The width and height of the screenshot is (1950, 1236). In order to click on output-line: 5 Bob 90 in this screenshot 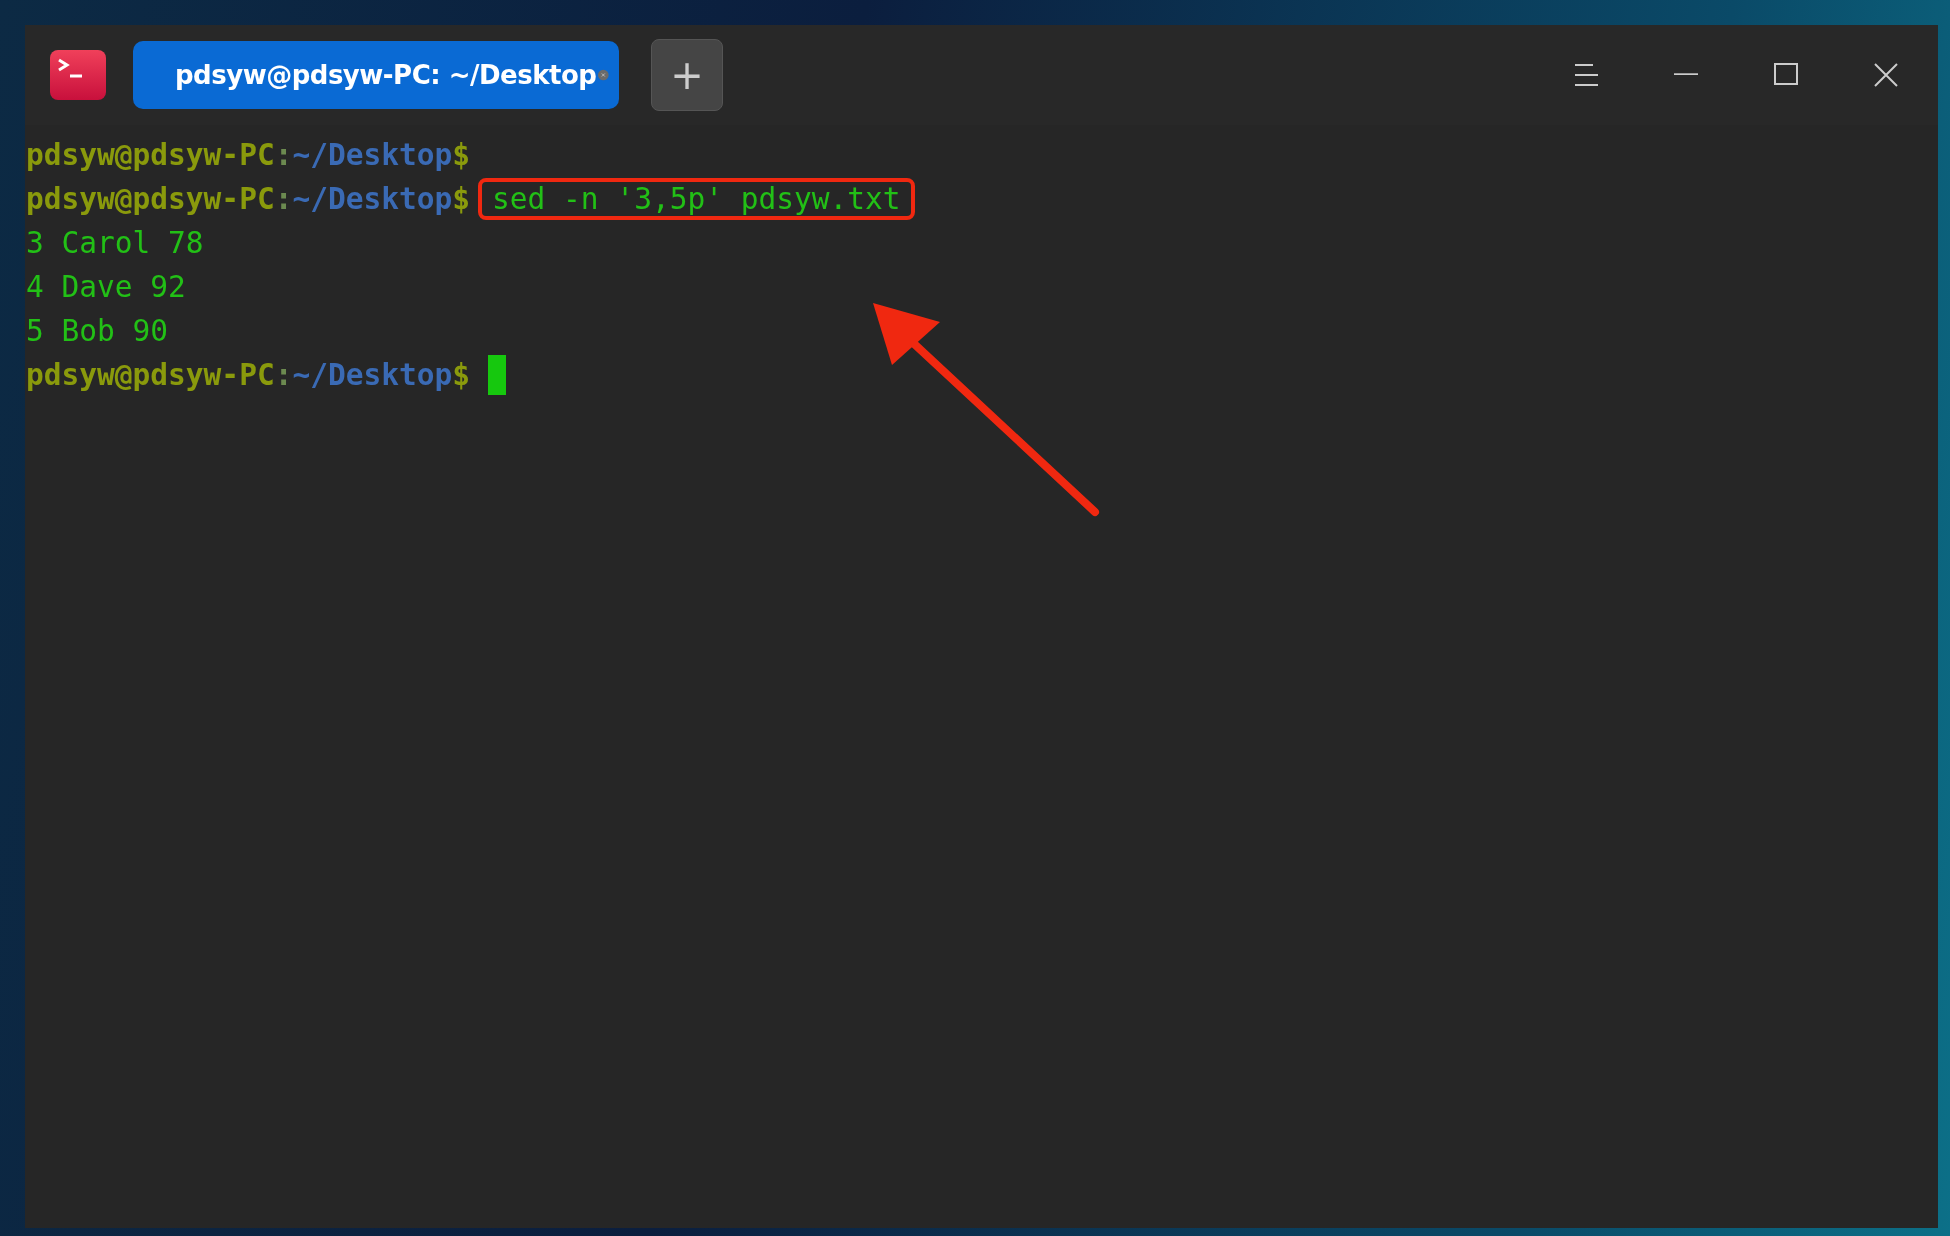, I will do `click(97, 331)`.